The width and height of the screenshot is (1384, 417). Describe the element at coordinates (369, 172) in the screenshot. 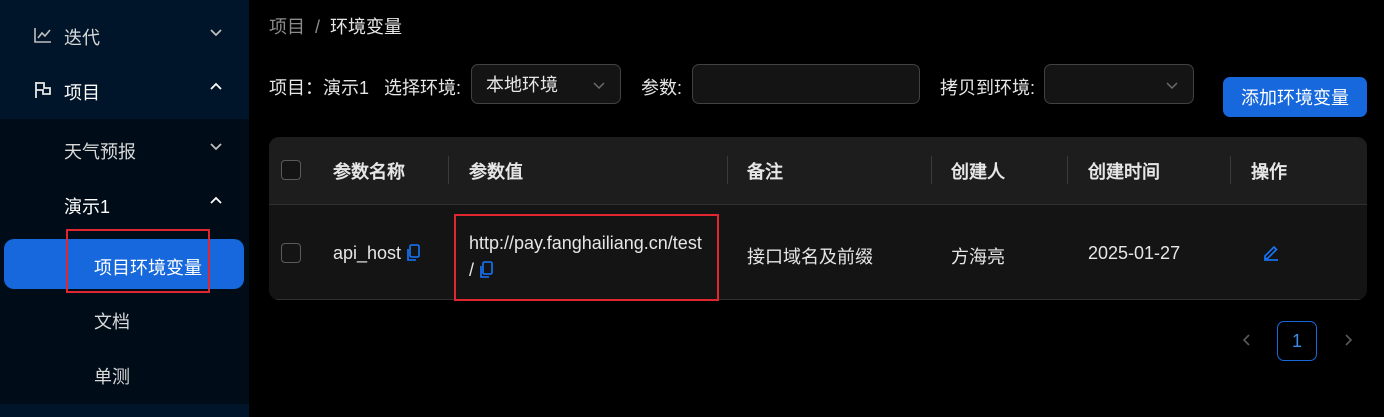

I see `col-header-name: 参数名称` at that location.